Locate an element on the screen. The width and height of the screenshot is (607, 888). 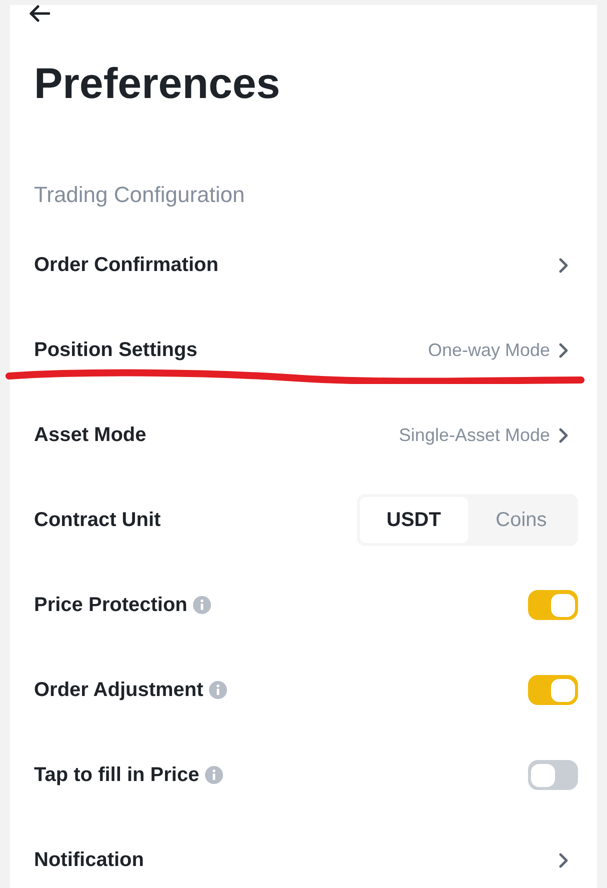
setting-label: Contract Unit is located at coordinates (97, 520).